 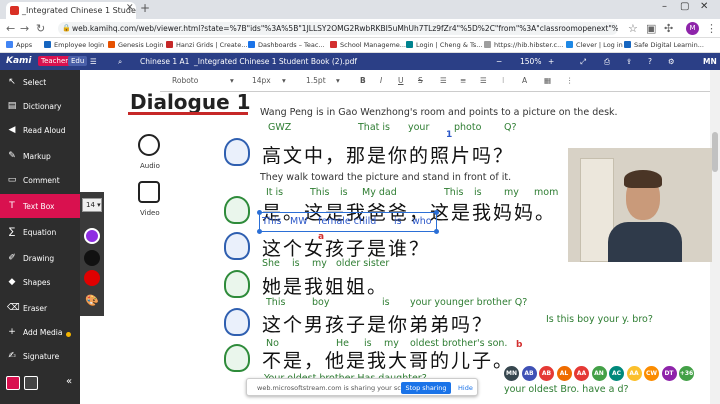 What do you see at coordinates (261, 80) in the screenshot?
I see `font-size-select: 14px` at bounding box center [261, 80].